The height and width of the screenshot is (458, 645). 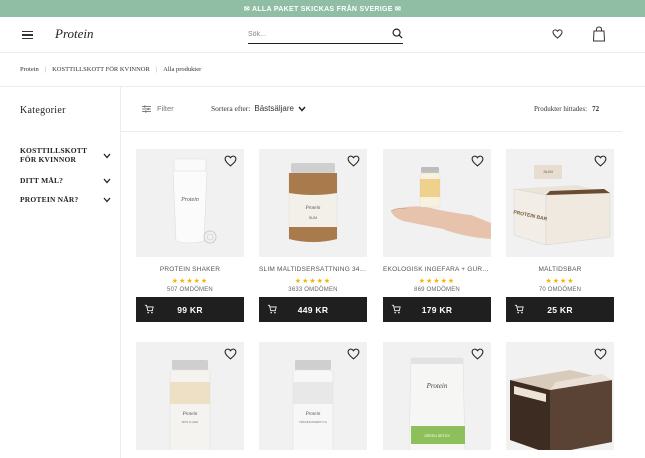 I want to click on logo: Protein, so click(x=80, y=36).